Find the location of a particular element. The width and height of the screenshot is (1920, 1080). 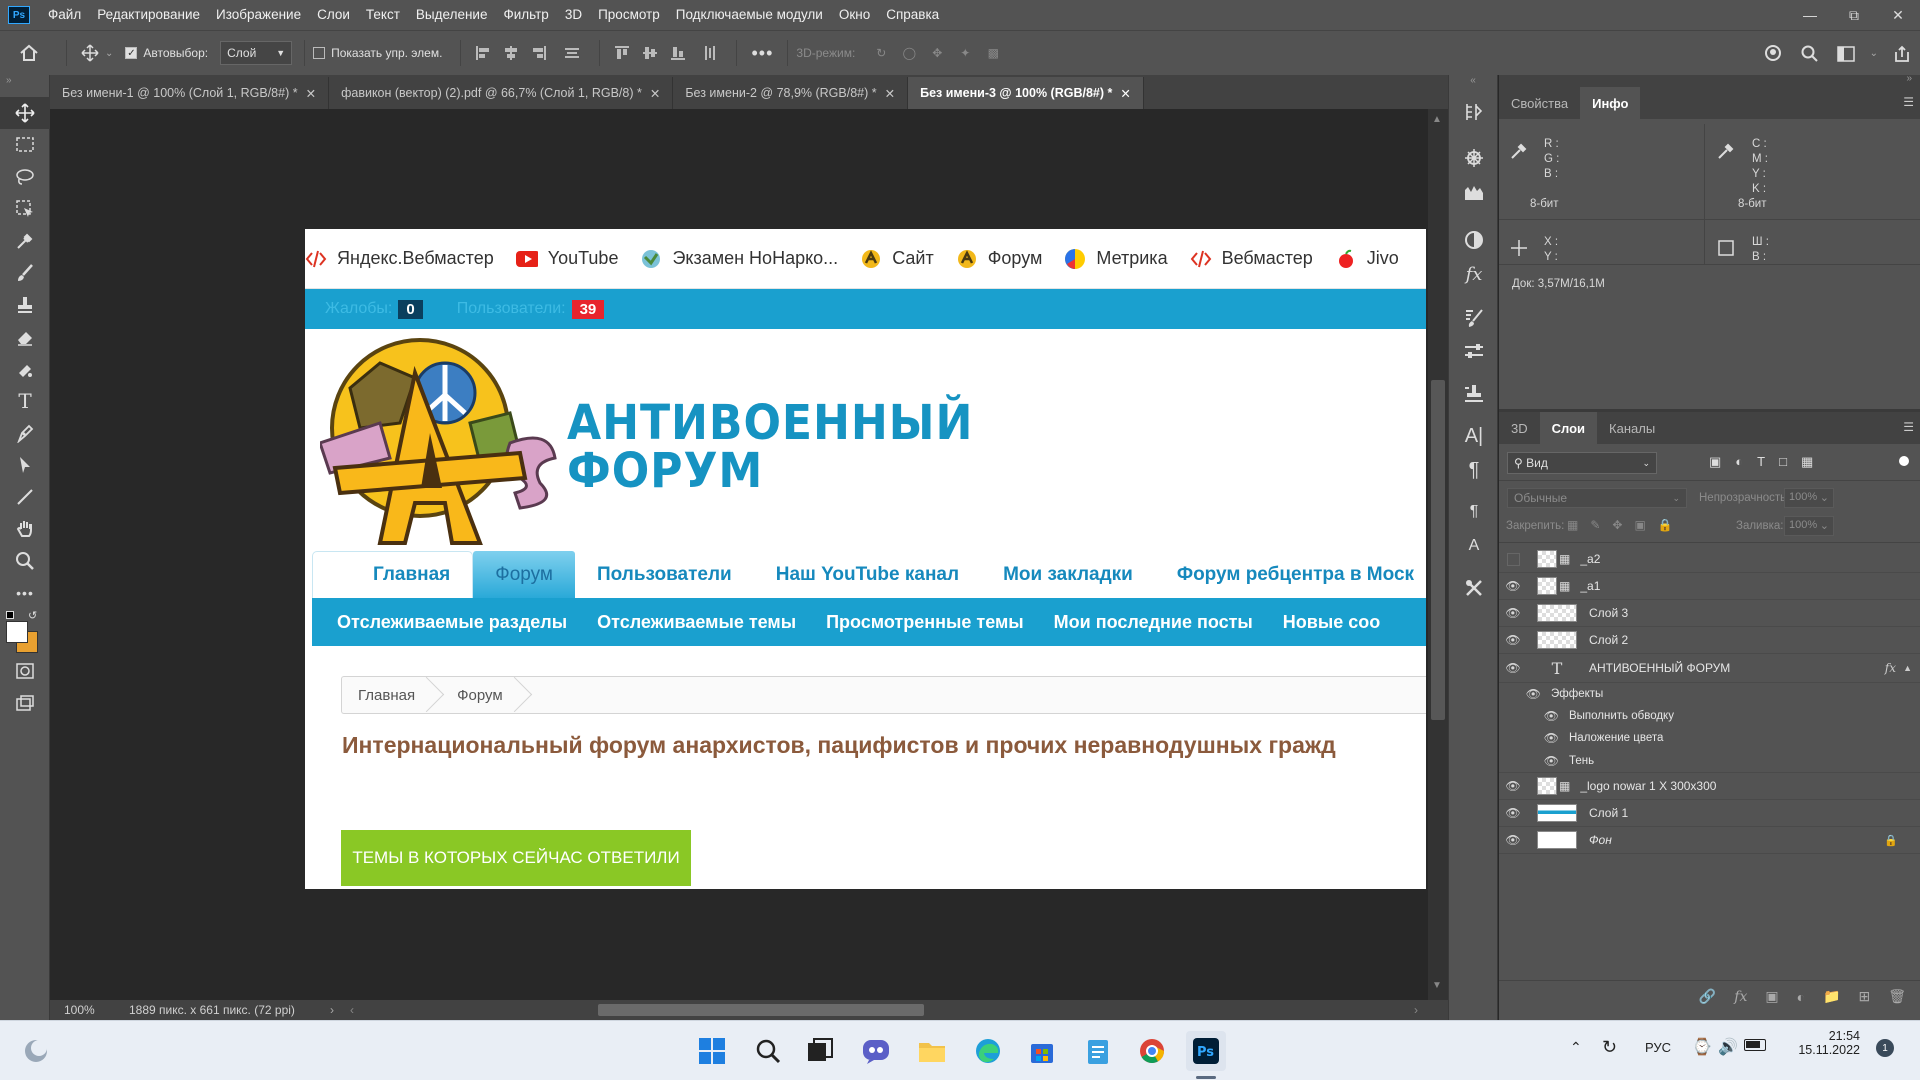

autoselect-dropdown: Слой ▼ is located at coordinates (256, 53).